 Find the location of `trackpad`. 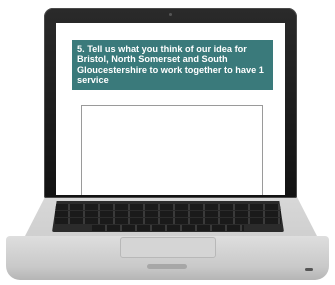

trackpad is located at coordinates (168, 247).